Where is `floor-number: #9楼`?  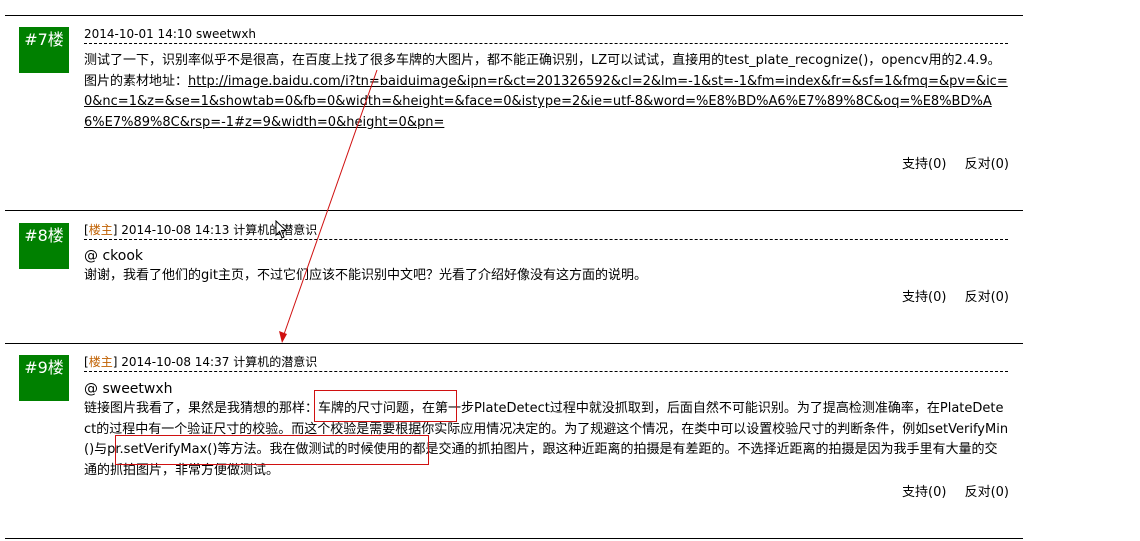
floor-number: #9楼 is located at coordinates (44, 367).